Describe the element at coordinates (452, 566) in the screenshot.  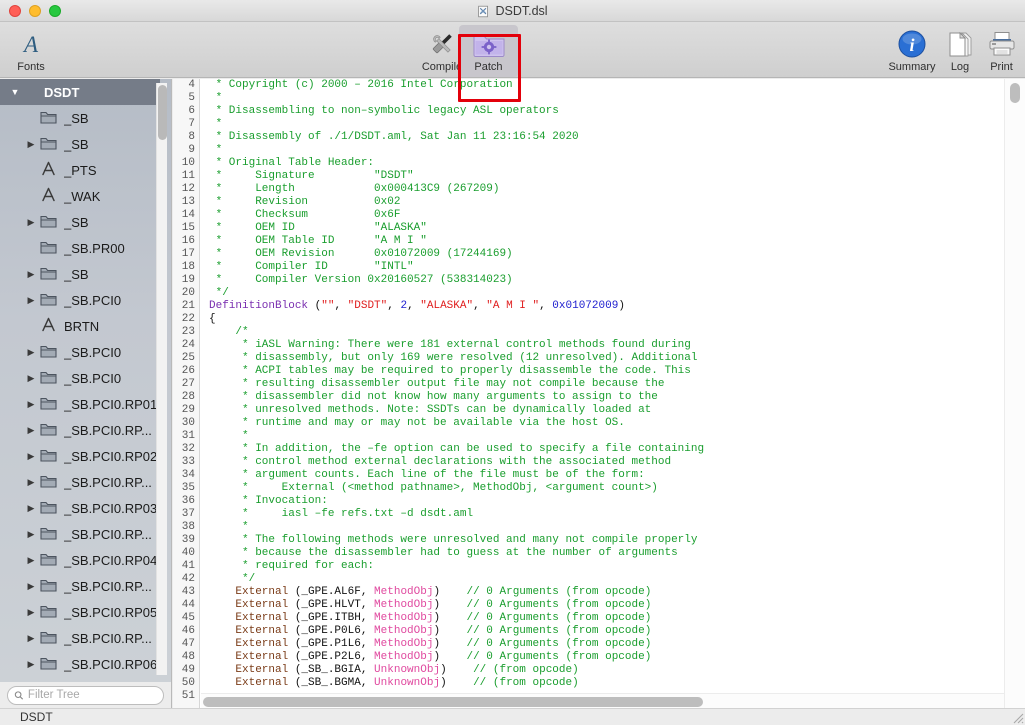
I see `code-line: * required for each:` at that location.